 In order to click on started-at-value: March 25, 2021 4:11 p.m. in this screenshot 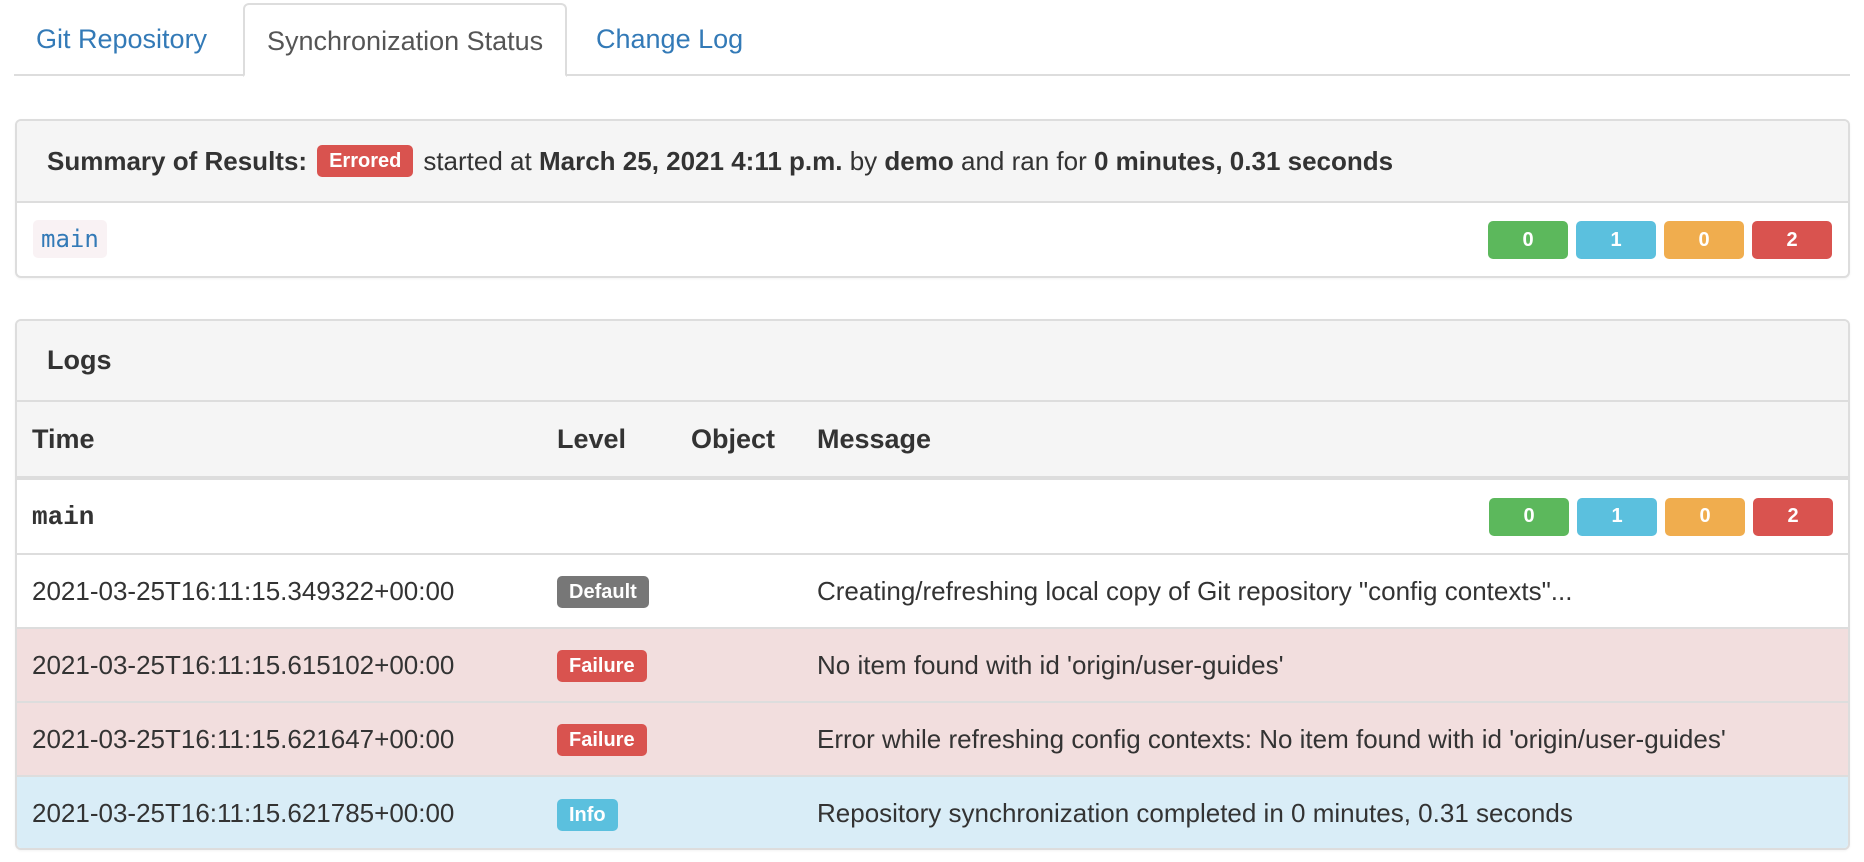, I will do `click(690, 160)`.